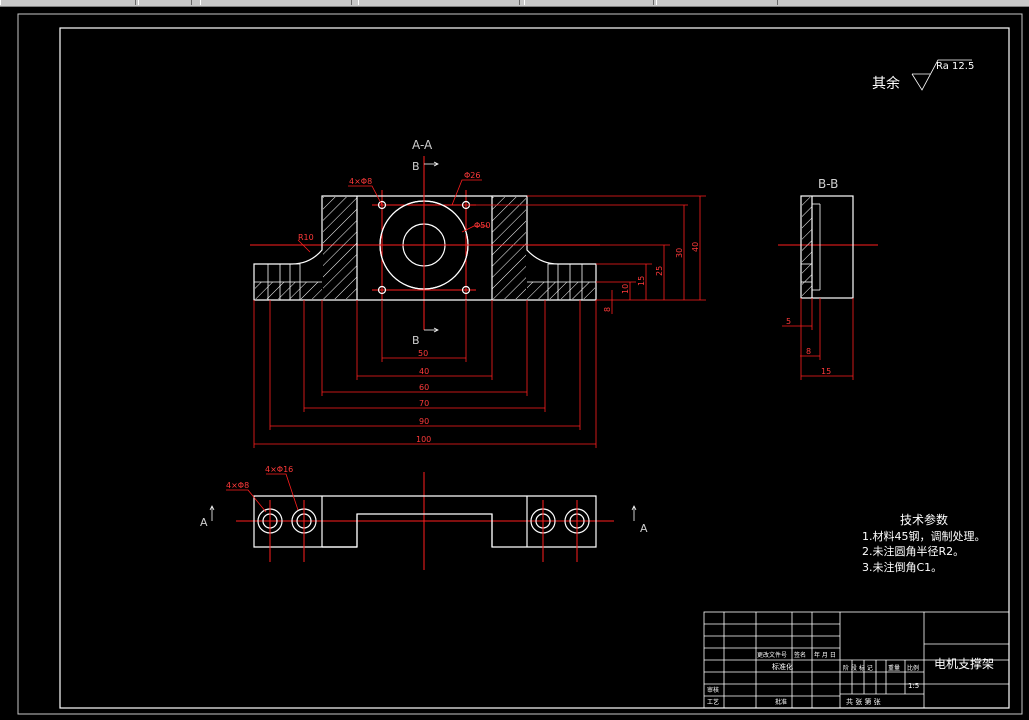 This screenshot has width=1029, height=720. Describe the element at coordinates (955, 66) in the screenshot. I see `surface-roughness-value: Ra 12.5` at that location.